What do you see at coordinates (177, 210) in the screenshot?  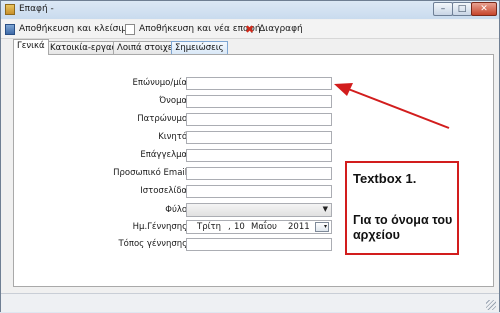 I see `gender-label: Φύλο:` at bounding box center [177, 210].